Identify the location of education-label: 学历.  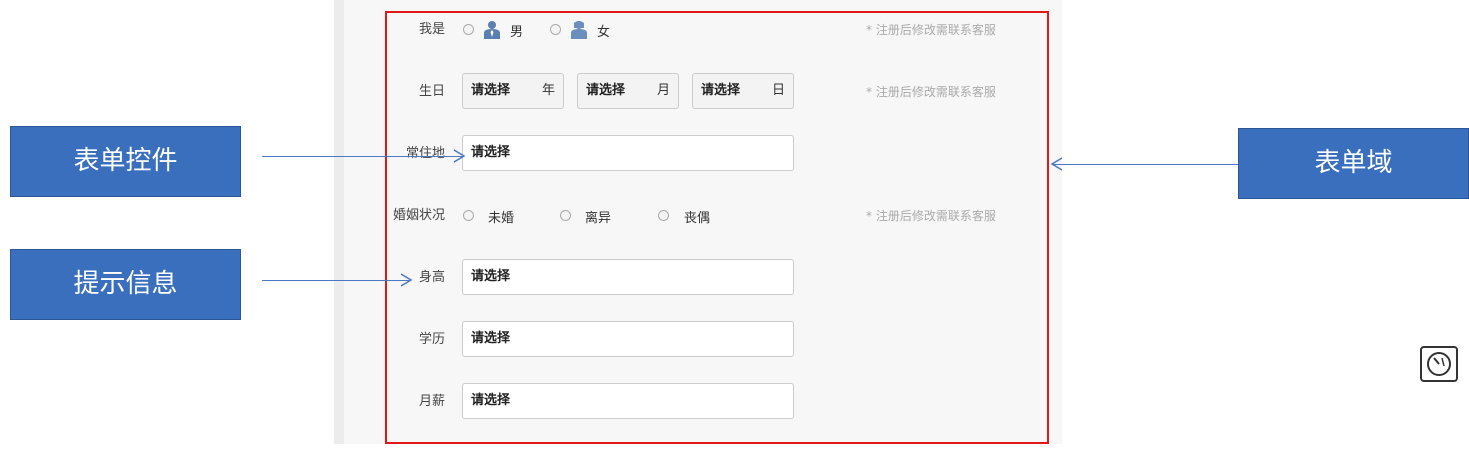
(431, 339).